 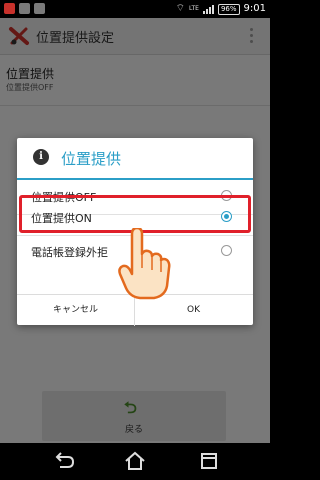 I want to click on network-type: LTE, so click(x=193, y=8).